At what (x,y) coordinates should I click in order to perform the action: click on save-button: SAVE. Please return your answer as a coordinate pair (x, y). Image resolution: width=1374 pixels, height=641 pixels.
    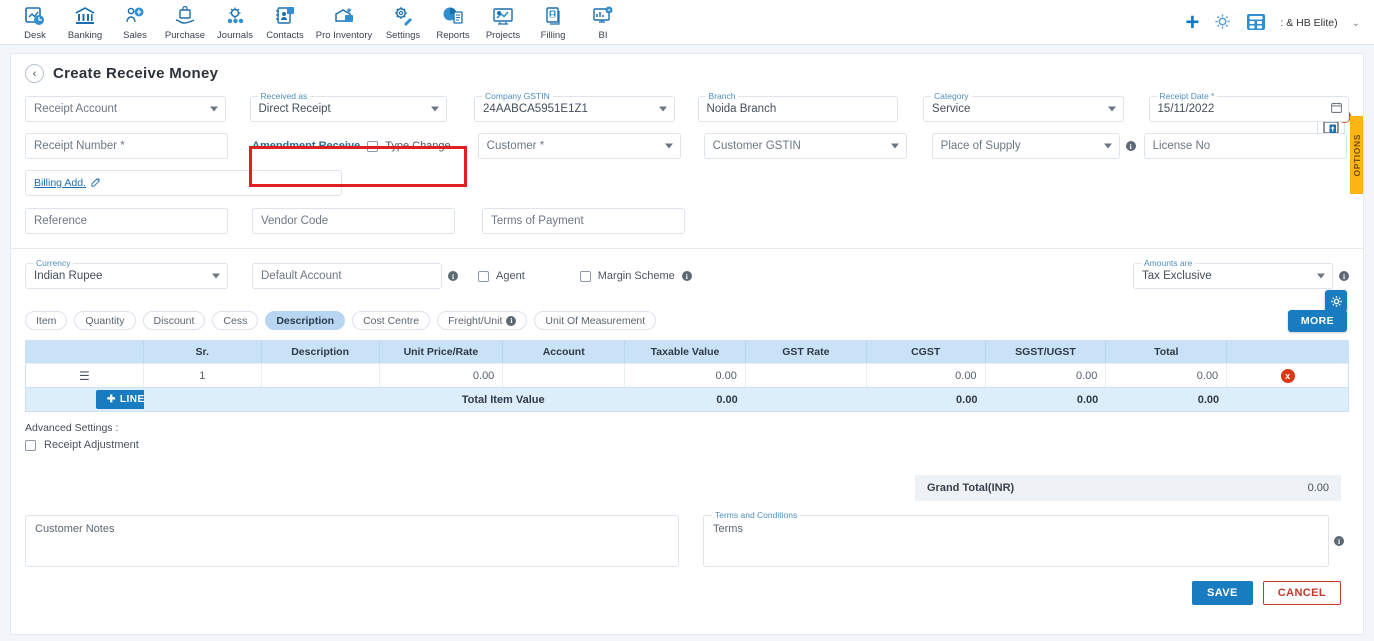
    Looking at the image, I should click on (1222, 593).